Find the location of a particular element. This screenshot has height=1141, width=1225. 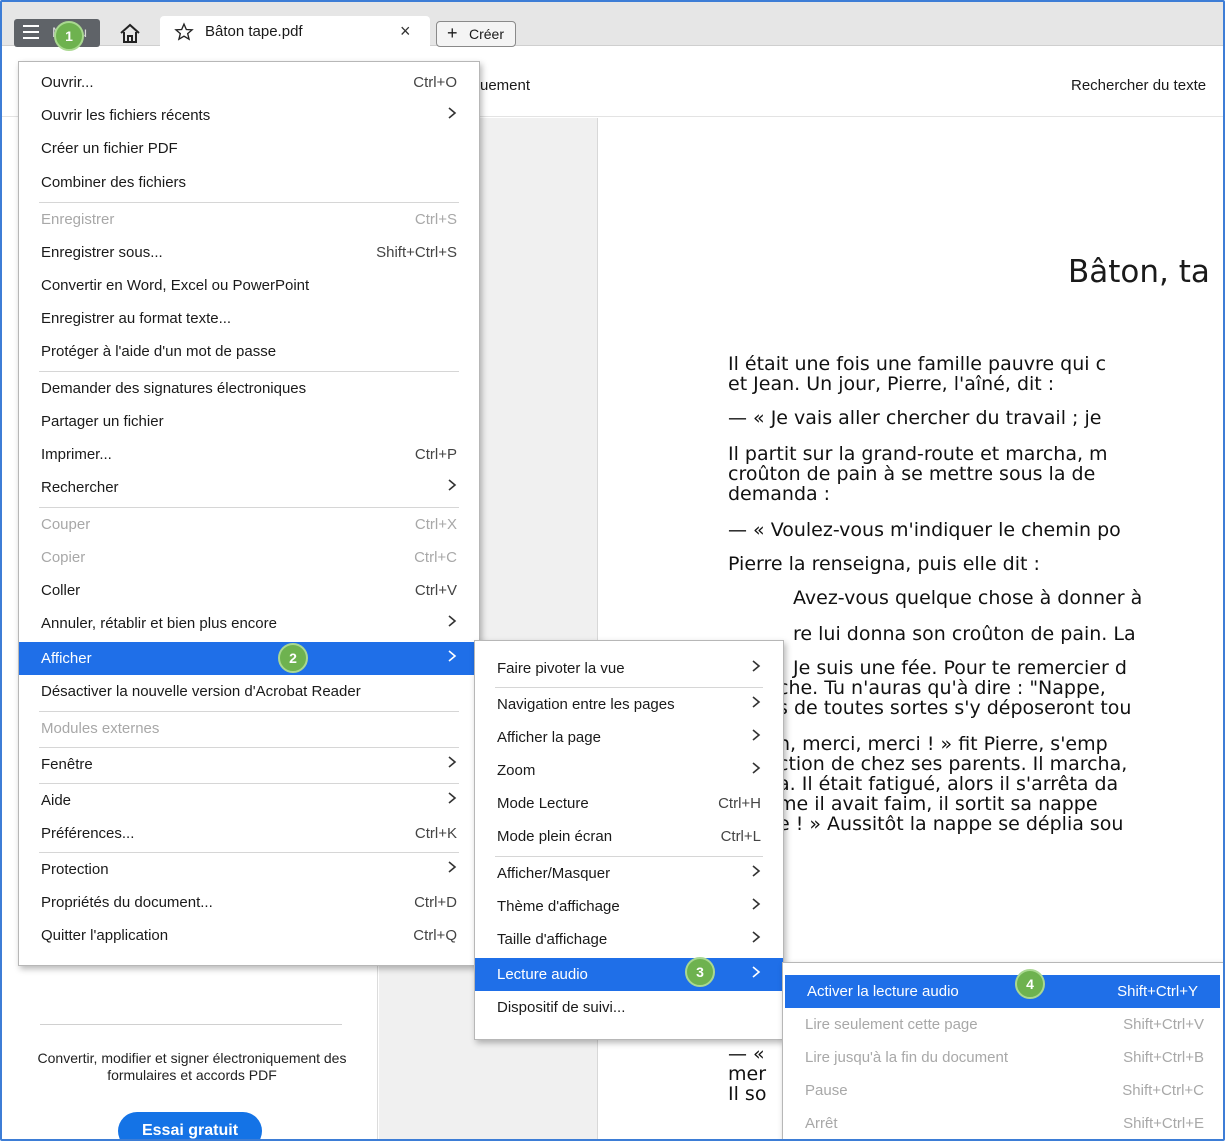

plus-icon: + is located at coordinates (452, 33).